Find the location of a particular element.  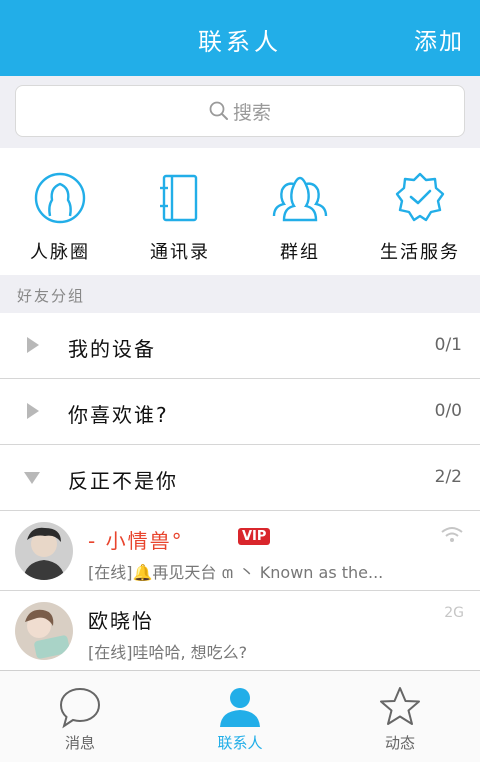

expanded-arrow-icon is located at coordinates (32, 478).